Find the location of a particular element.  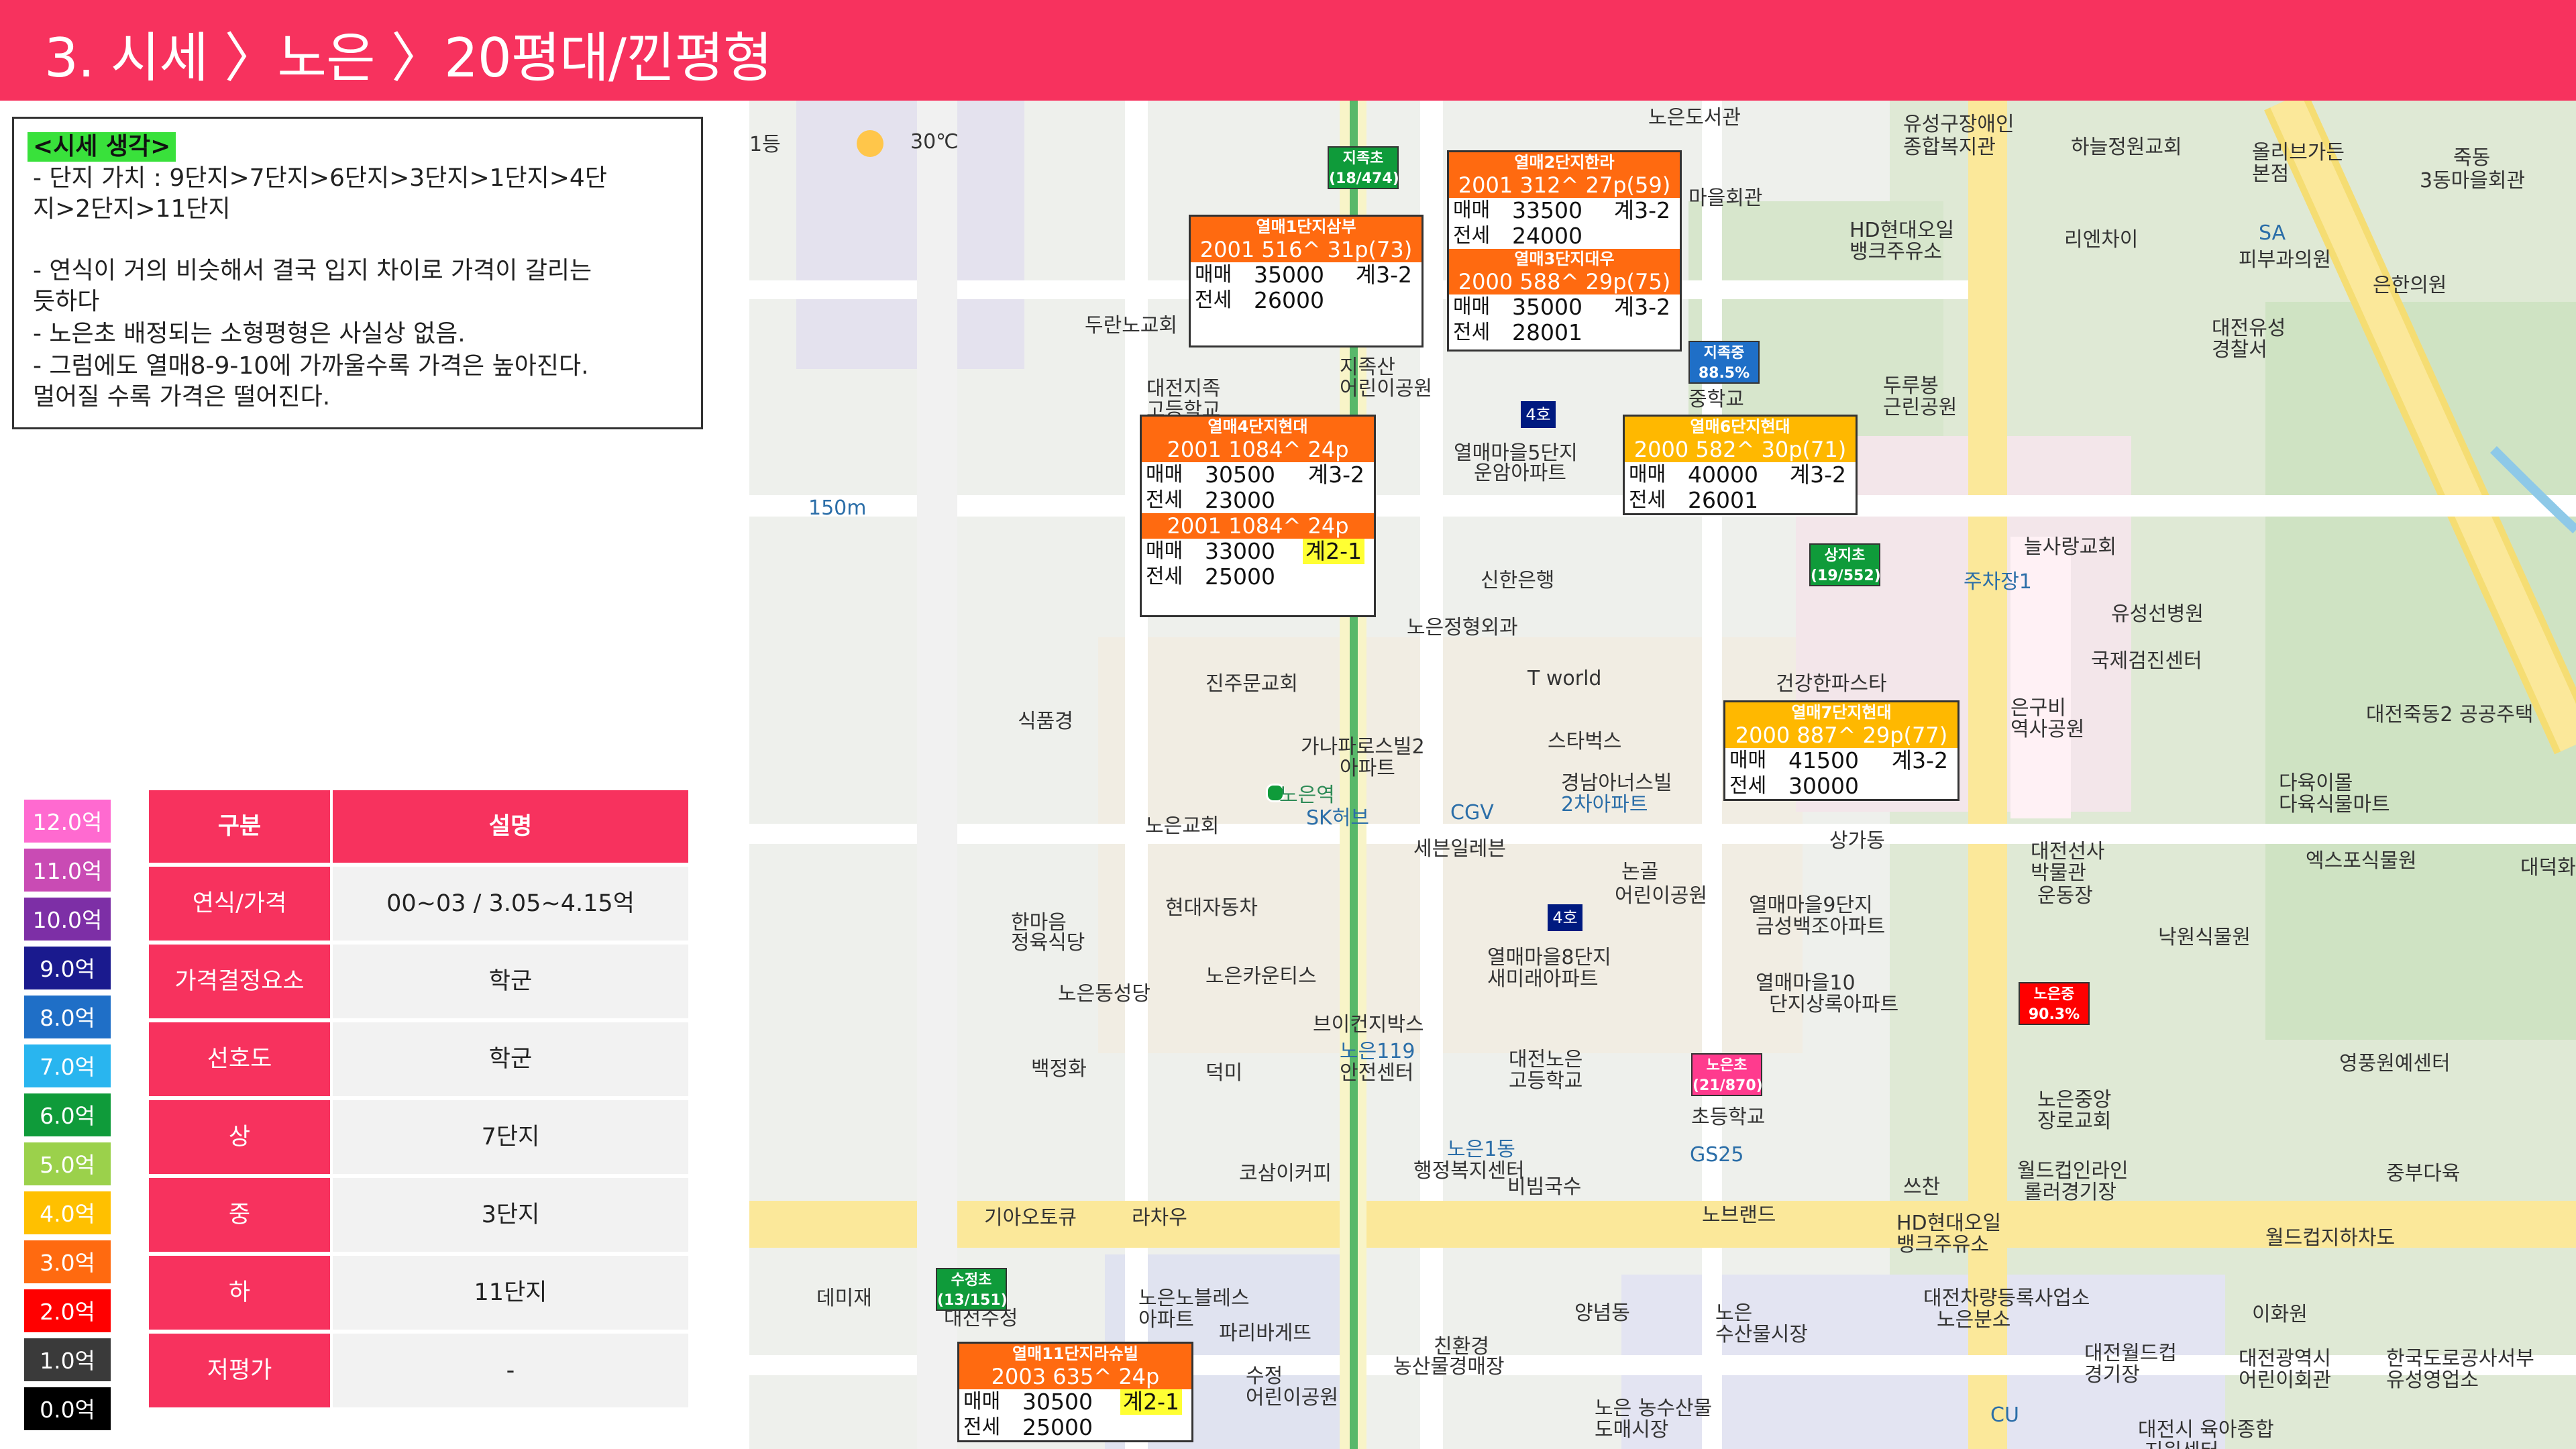

map-label: 본점 is located at coordinates (2270, 171).